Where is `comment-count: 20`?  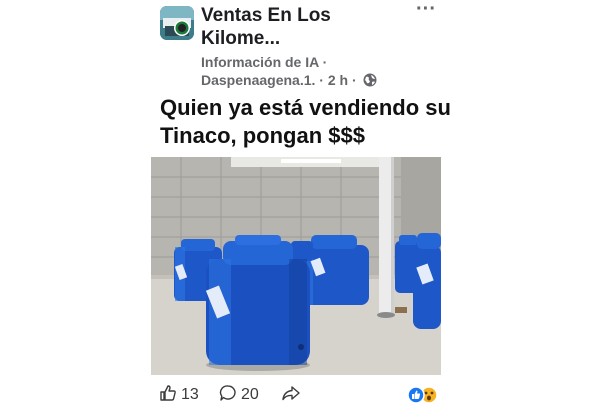
comment-count: 20 is located at coordinates (250, 394).